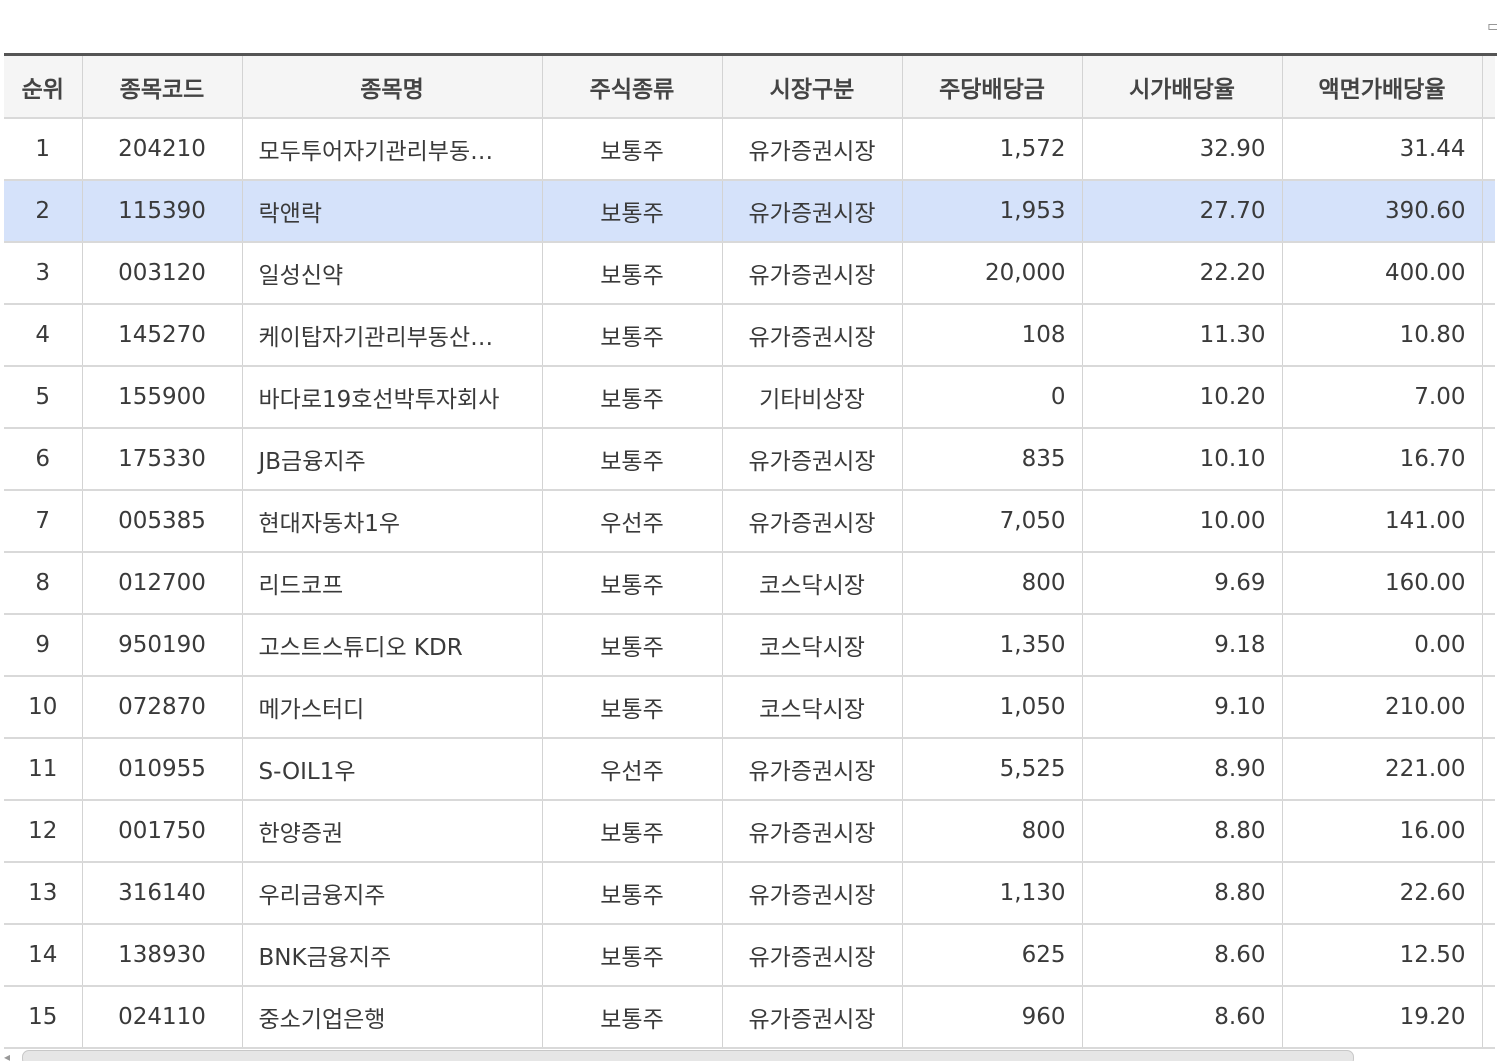 Image resolution: width=1497 pixels, height=1061 pixels. What do you see at coordinates (43, 211) in the screenshot?
I see `cell-rank: 2` at bounding box center [43, 211].